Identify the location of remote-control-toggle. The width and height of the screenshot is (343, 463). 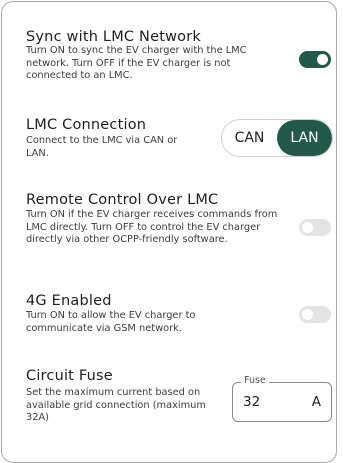
(315, 227).